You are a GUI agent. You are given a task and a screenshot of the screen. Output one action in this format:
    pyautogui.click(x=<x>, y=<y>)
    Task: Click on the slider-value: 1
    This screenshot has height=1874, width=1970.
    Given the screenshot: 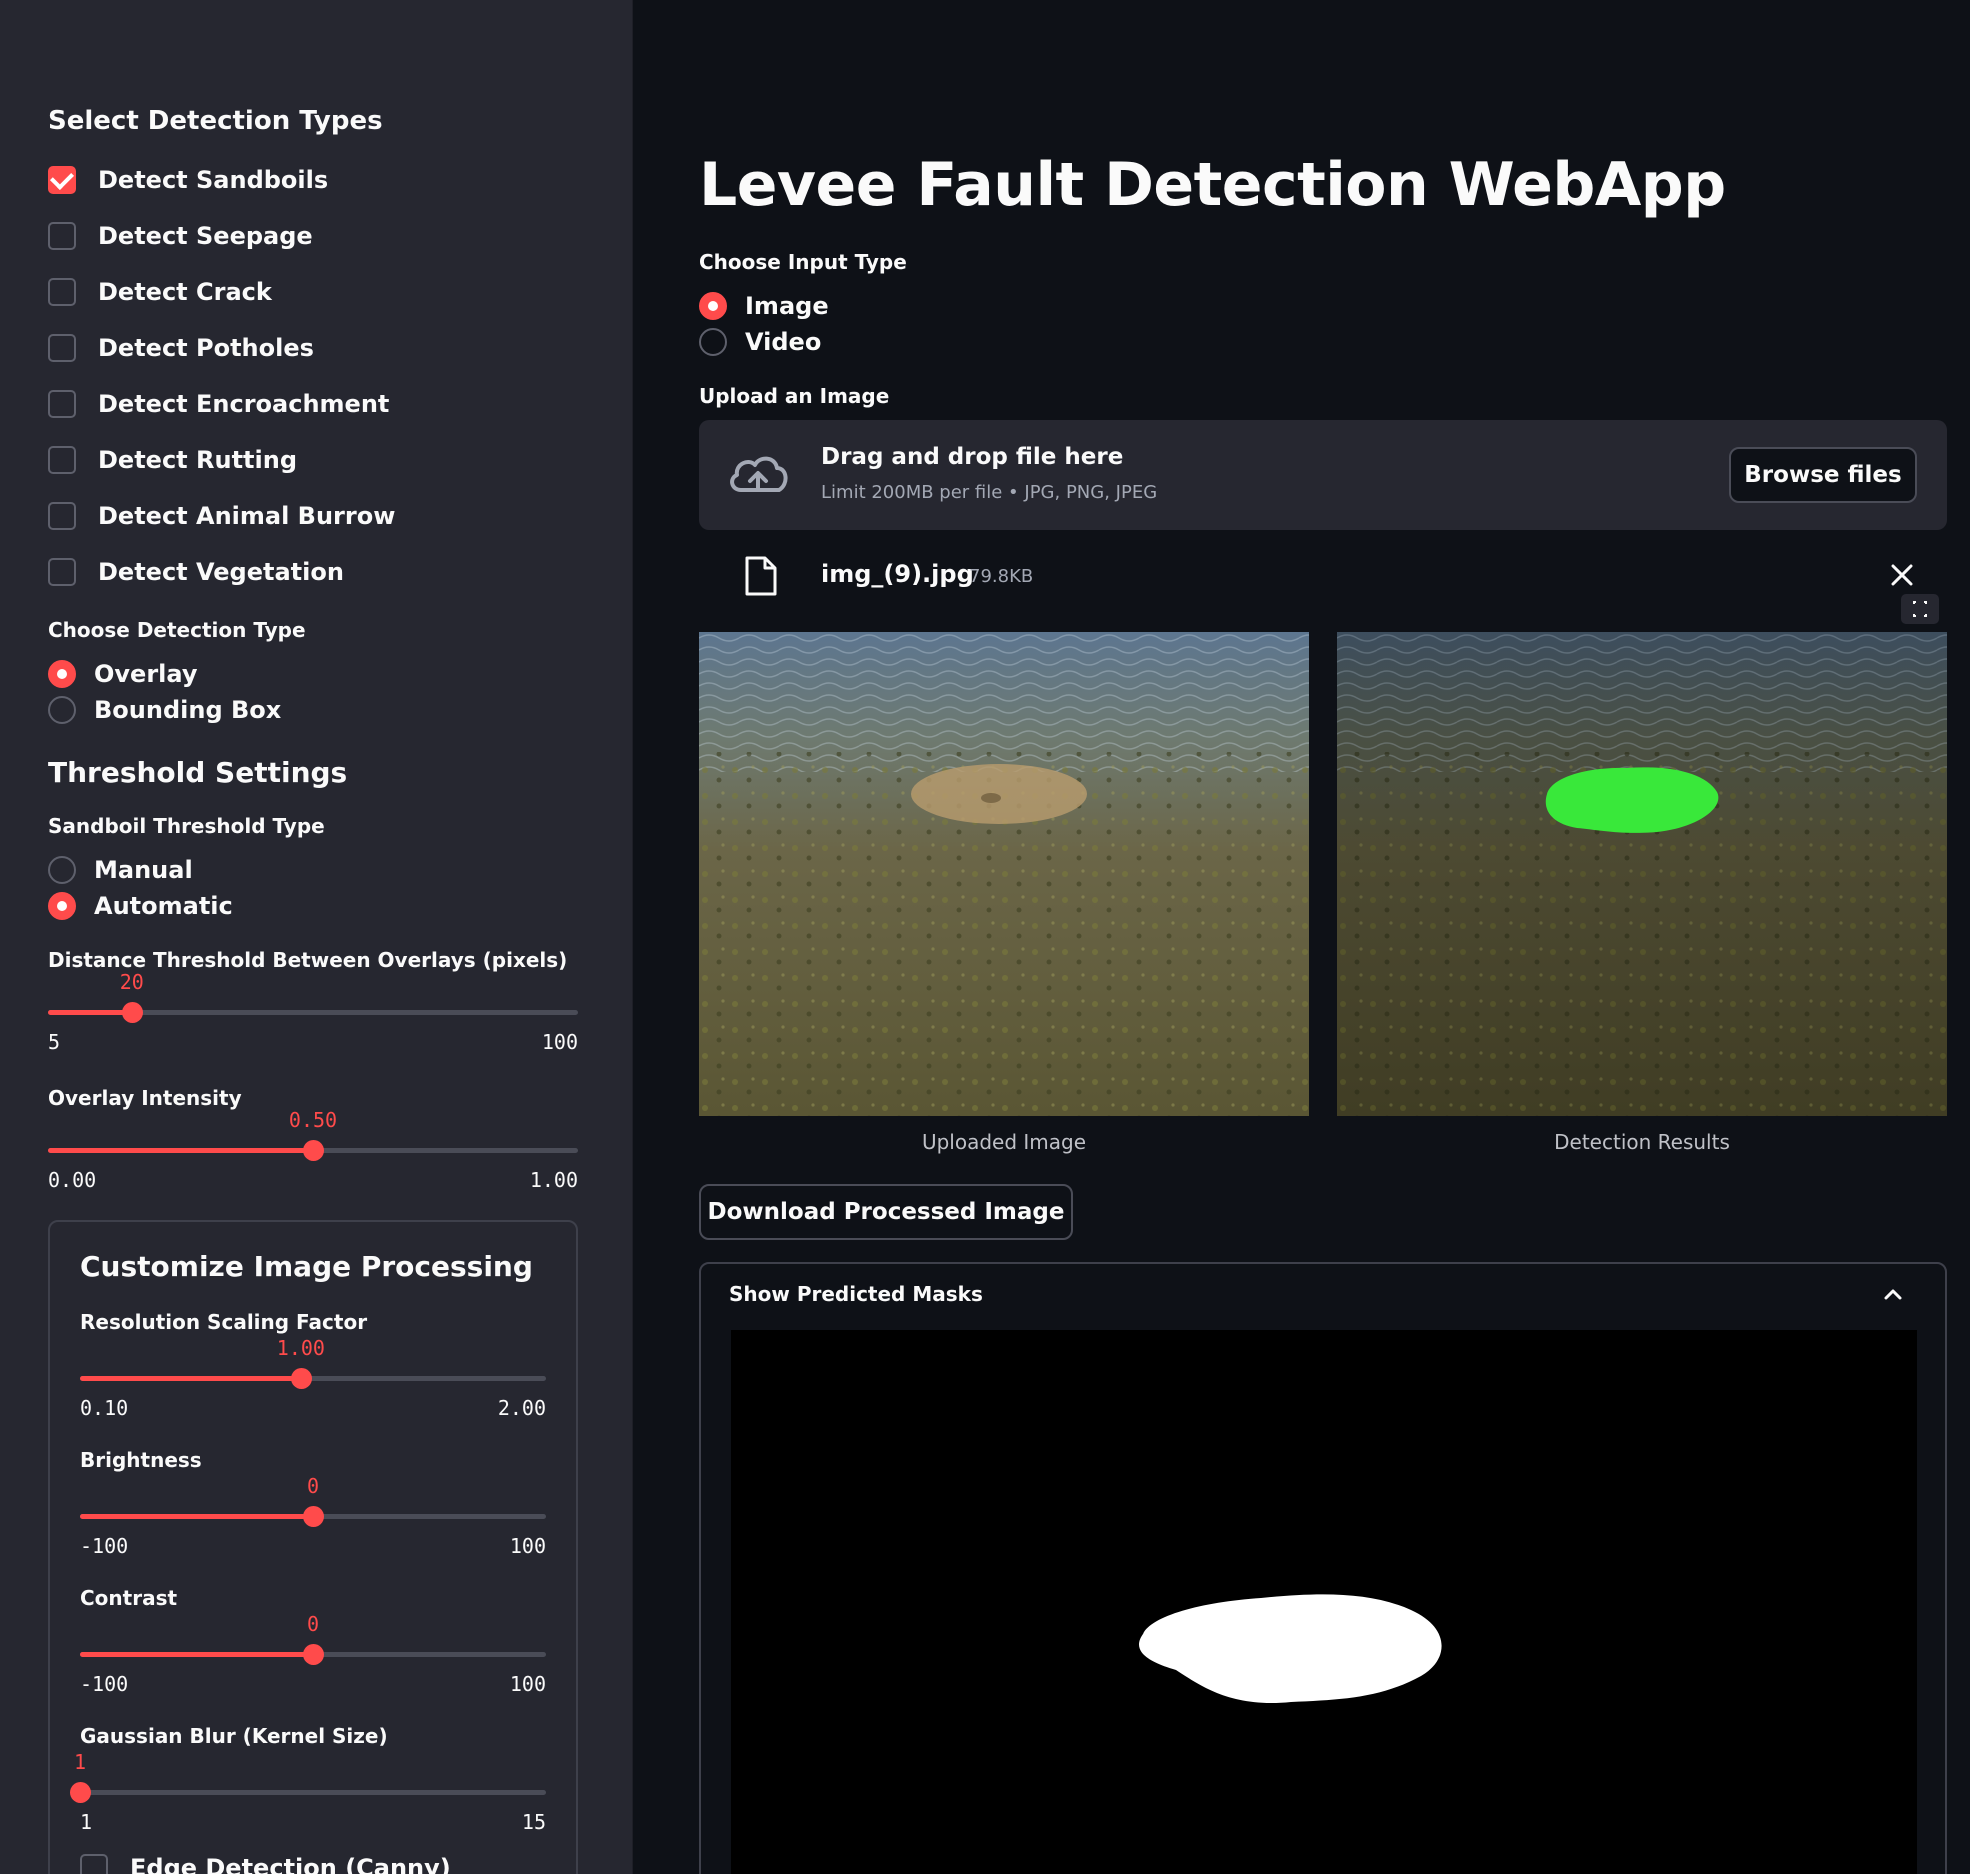 What is the action you would take?
    pyautogui.click(x=80, y=1762)
    